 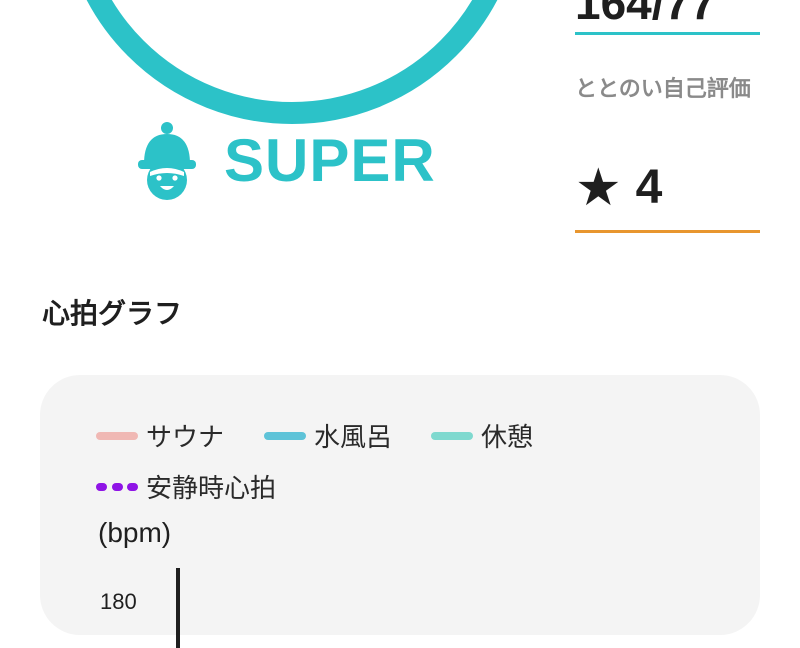 I want to click on star-icon: ★, so click(x=598, y=187).